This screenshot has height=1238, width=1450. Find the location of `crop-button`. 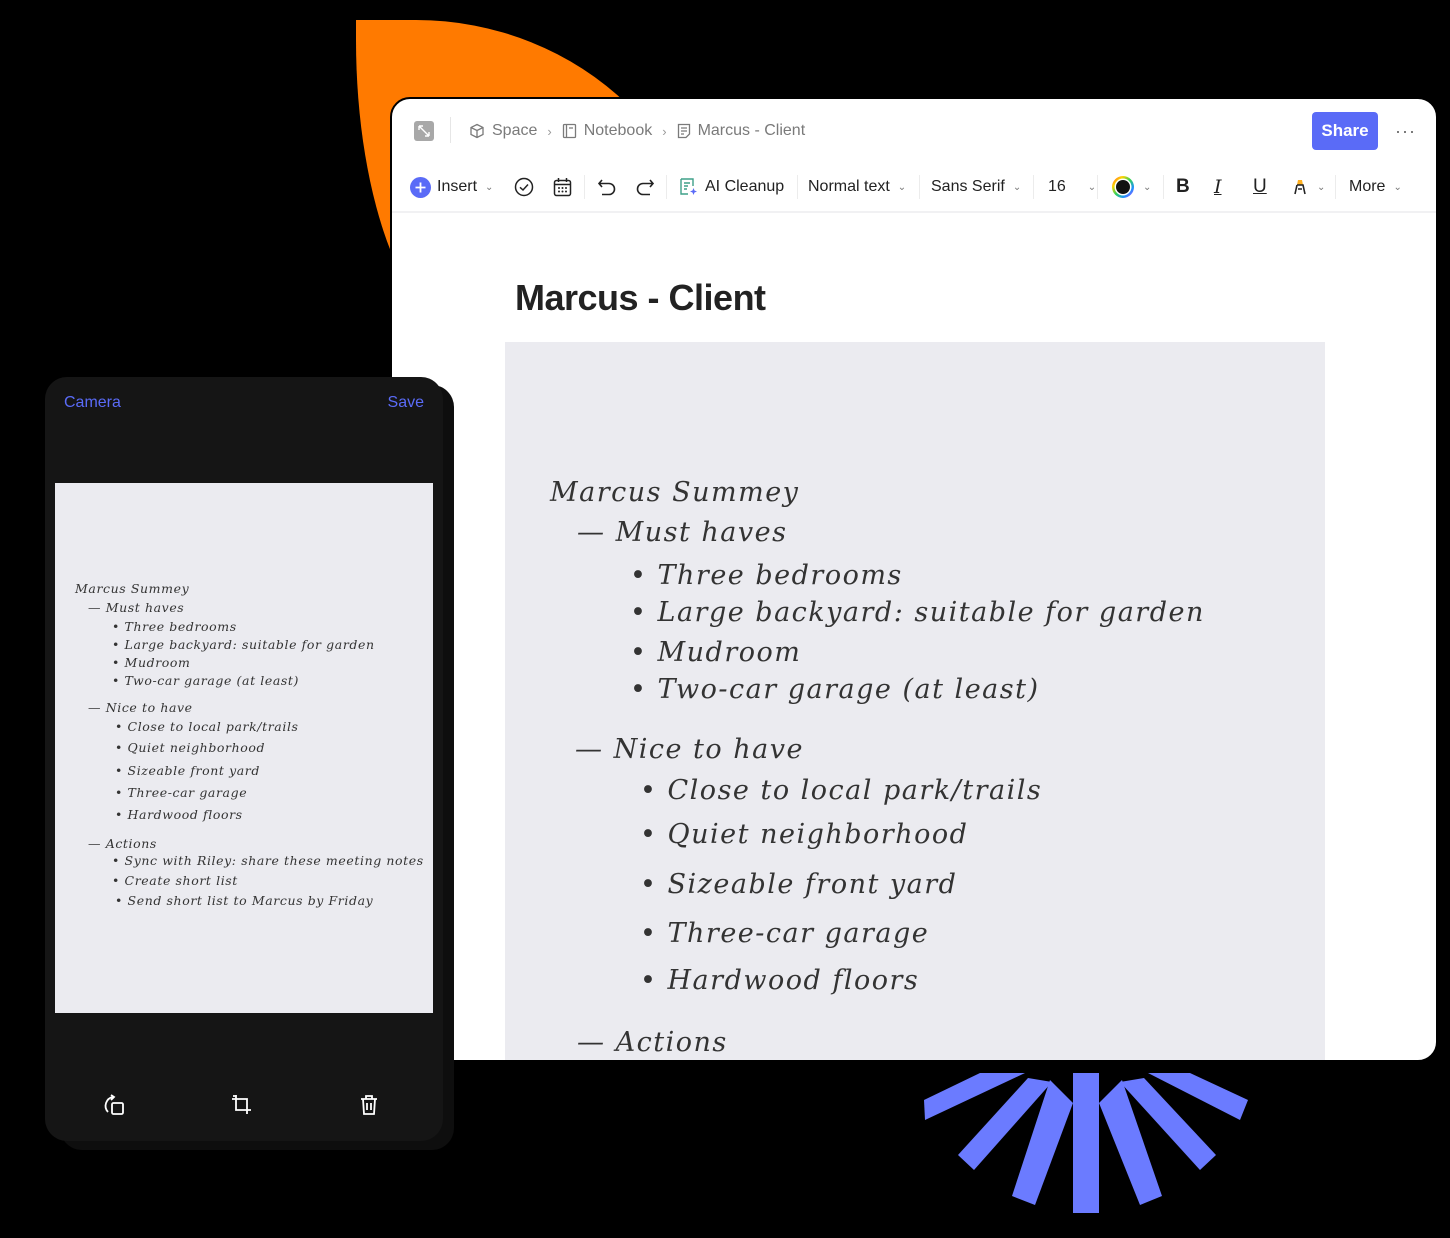

crop-button is located at coordinates (242, 1105).